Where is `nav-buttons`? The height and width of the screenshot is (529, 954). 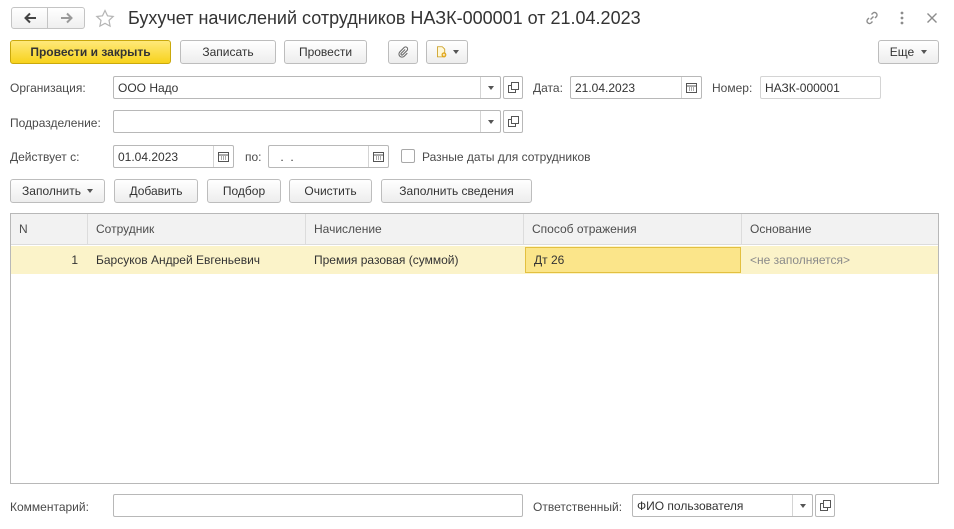 nav-buttons is located at coordinates (48, 18).